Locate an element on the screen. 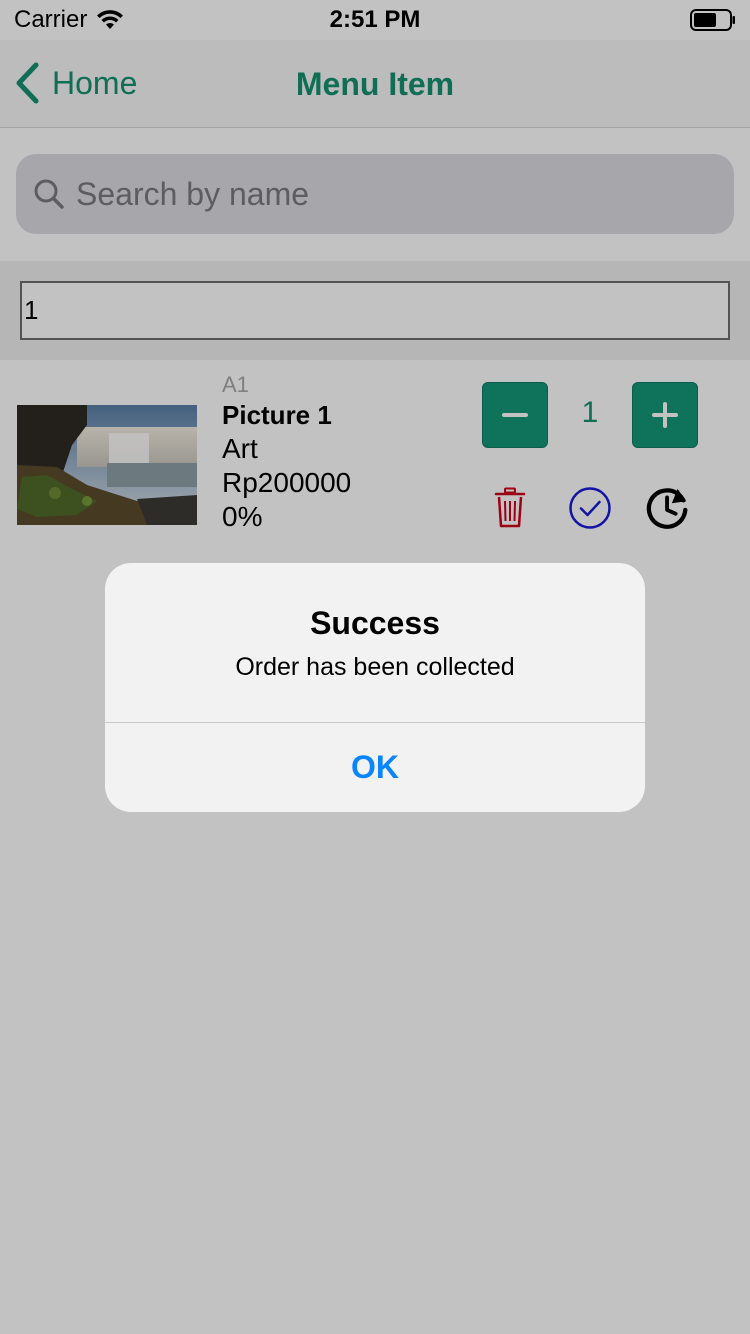 The image size is (750, 1334). ok-button: OK is located at coordinates (375, 767).